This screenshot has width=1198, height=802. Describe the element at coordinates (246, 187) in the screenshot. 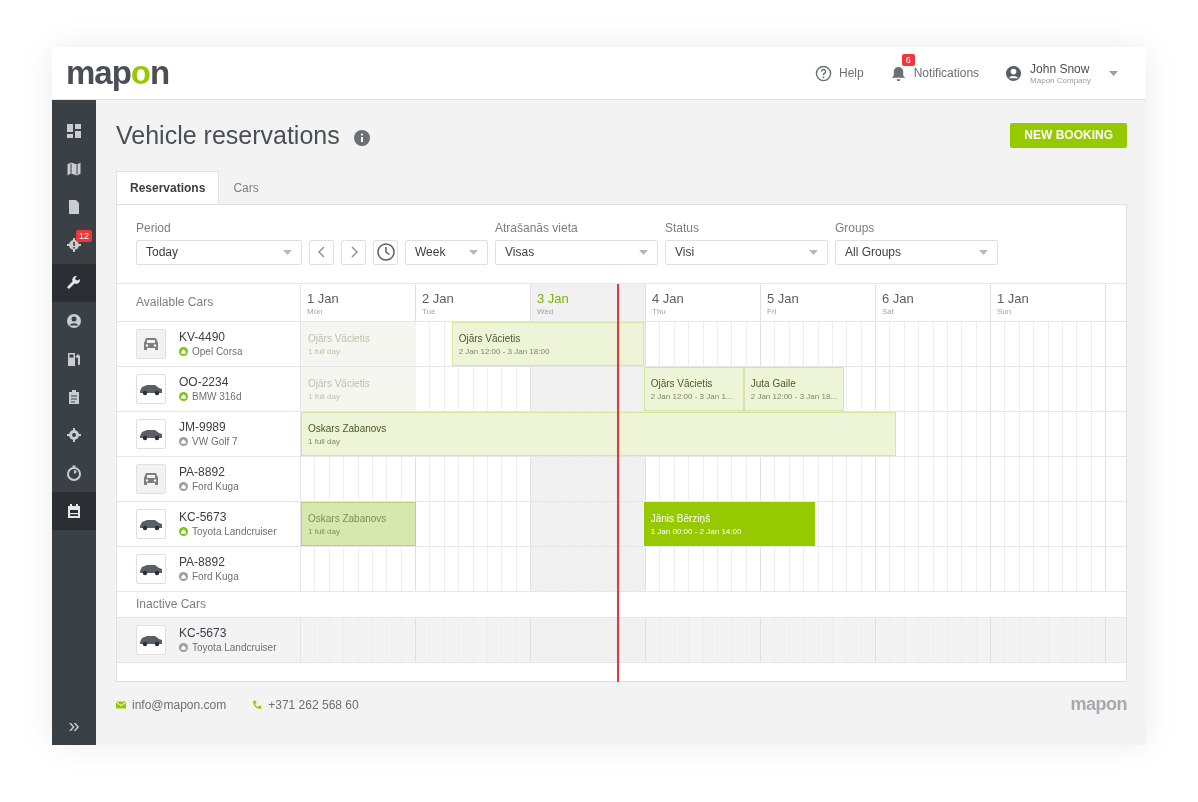

I see `tab: Cars` at that location.